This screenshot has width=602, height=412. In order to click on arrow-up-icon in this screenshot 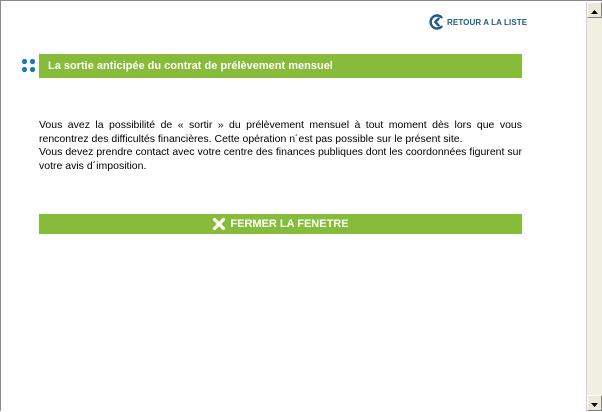, I will do `click(594, 10)`.